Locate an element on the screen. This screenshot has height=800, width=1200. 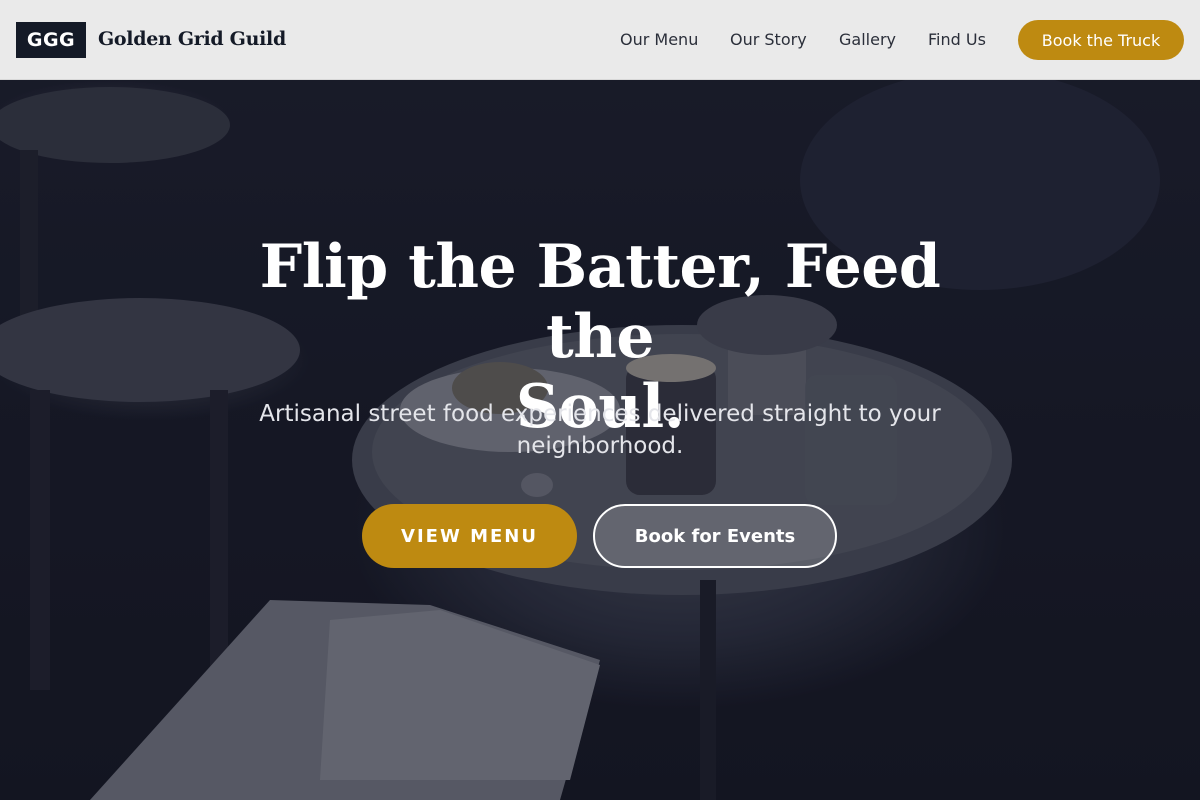
nav-find-us: Find Us is located at coordinates (957, 39).